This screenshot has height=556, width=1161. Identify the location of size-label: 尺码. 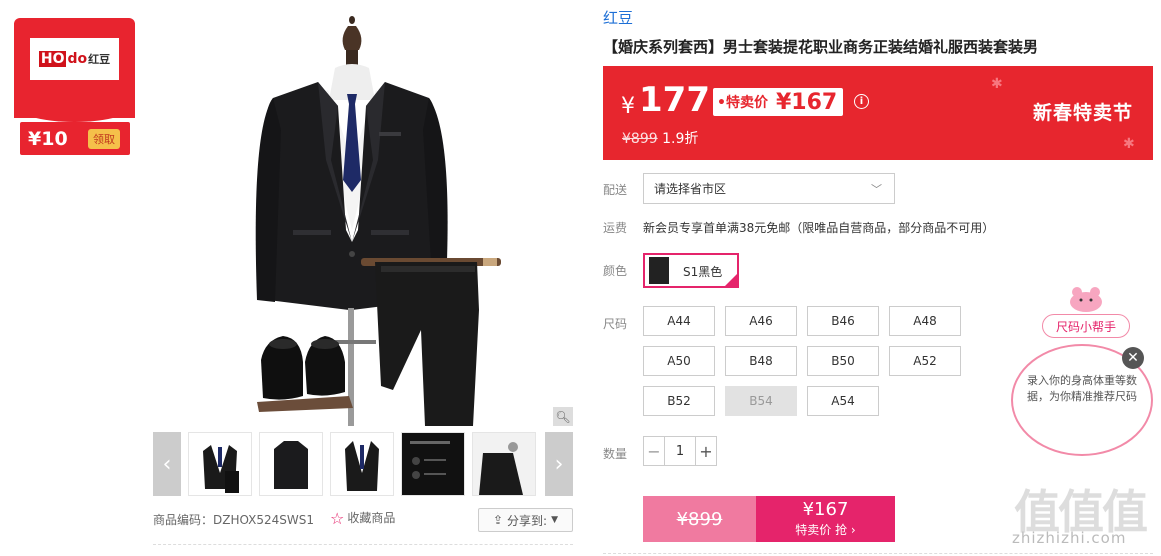
(615, 324).